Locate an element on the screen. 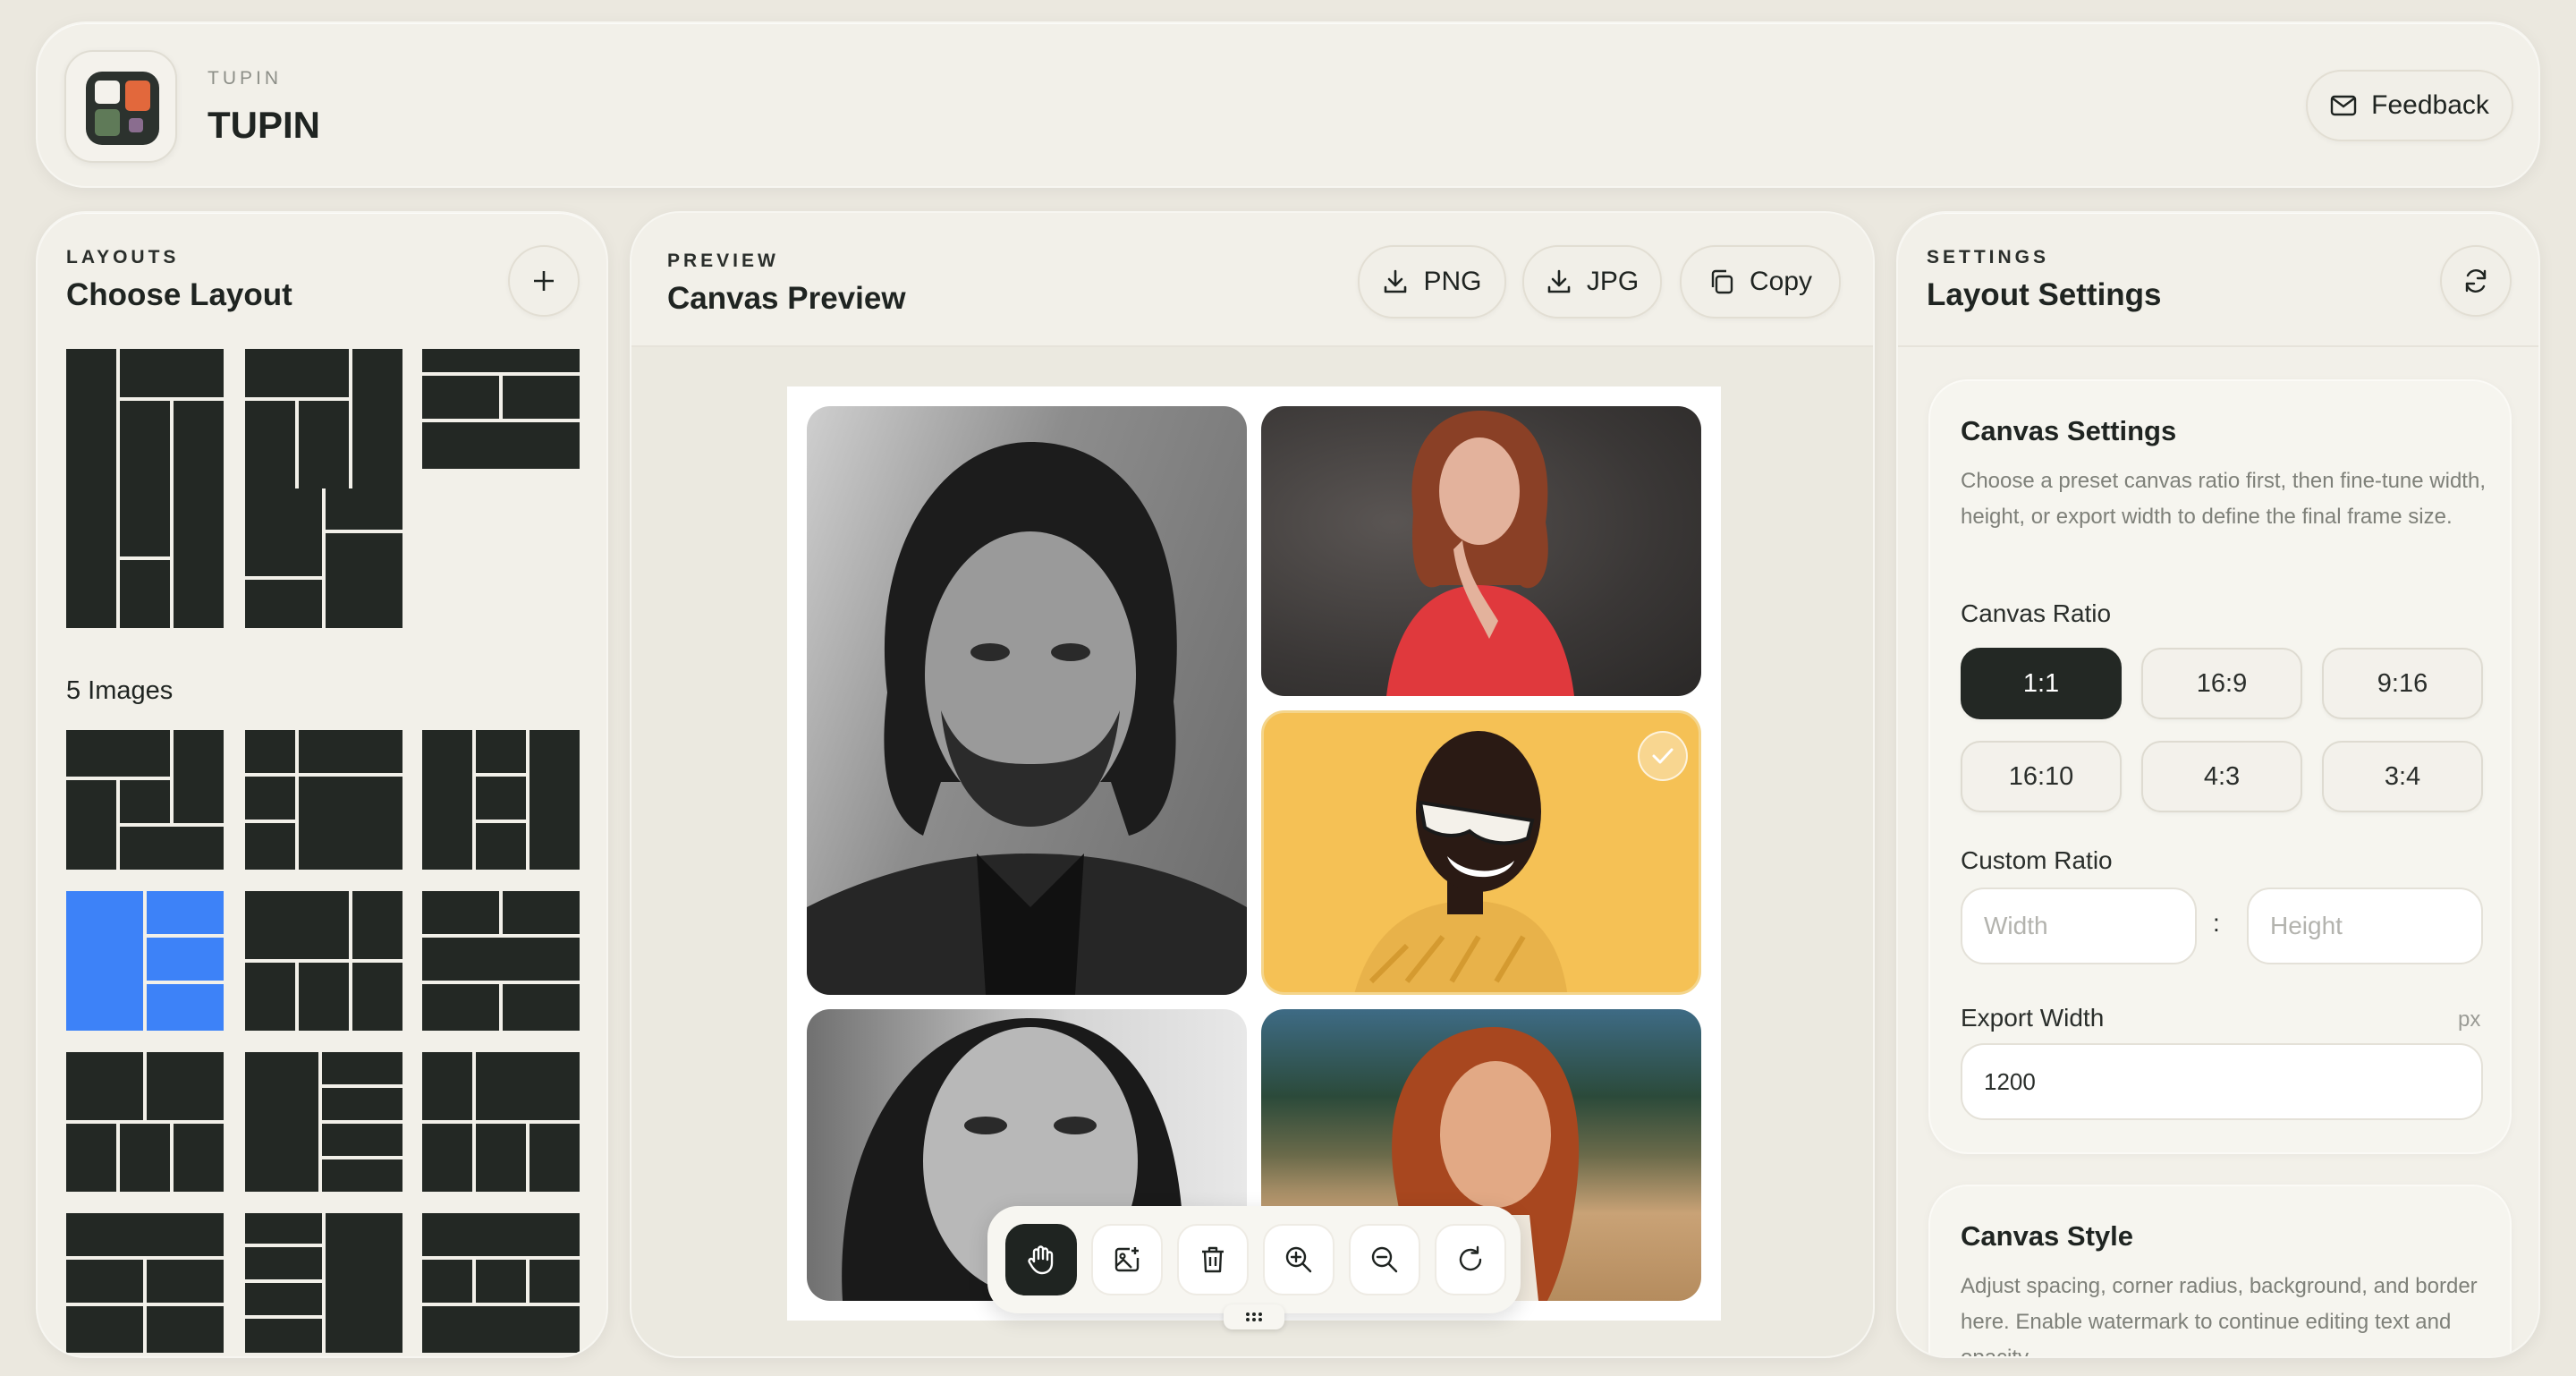 Image resolution: width=2576 pixels, height=1376 pixels. hand-tool-button is located at coordinates (1041, 1259).